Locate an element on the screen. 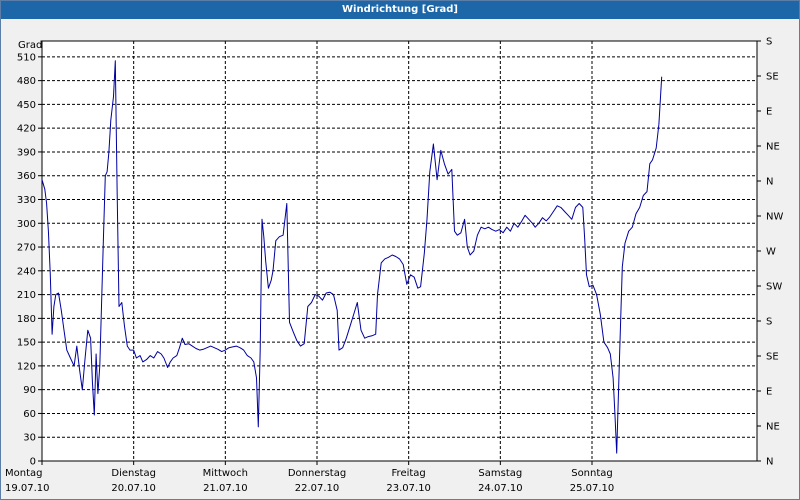 Image resolution: width=800 pixels, height=500 pixels. x-tick-date-label: 21.07.10 is located at coordinates (225, 488).